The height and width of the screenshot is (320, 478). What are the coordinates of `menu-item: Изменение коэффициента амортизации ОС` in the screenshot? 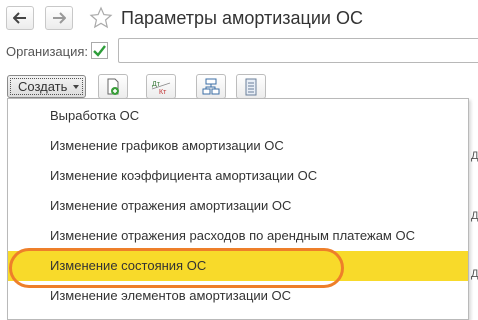 It's located at (238, 176).